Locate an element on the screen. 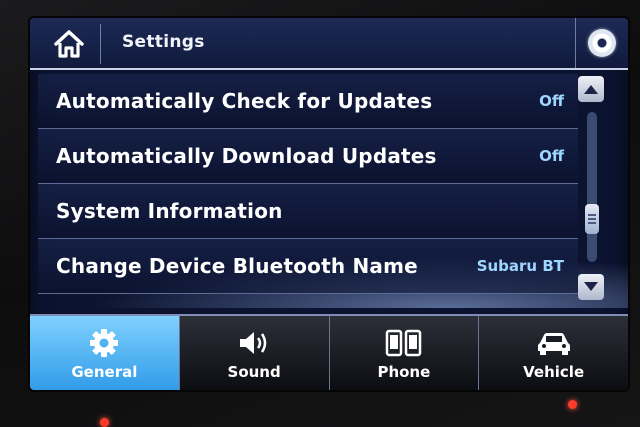 The width and height of the screenshot is (640, 427). media-source-button is located at coordinates (601, 43).